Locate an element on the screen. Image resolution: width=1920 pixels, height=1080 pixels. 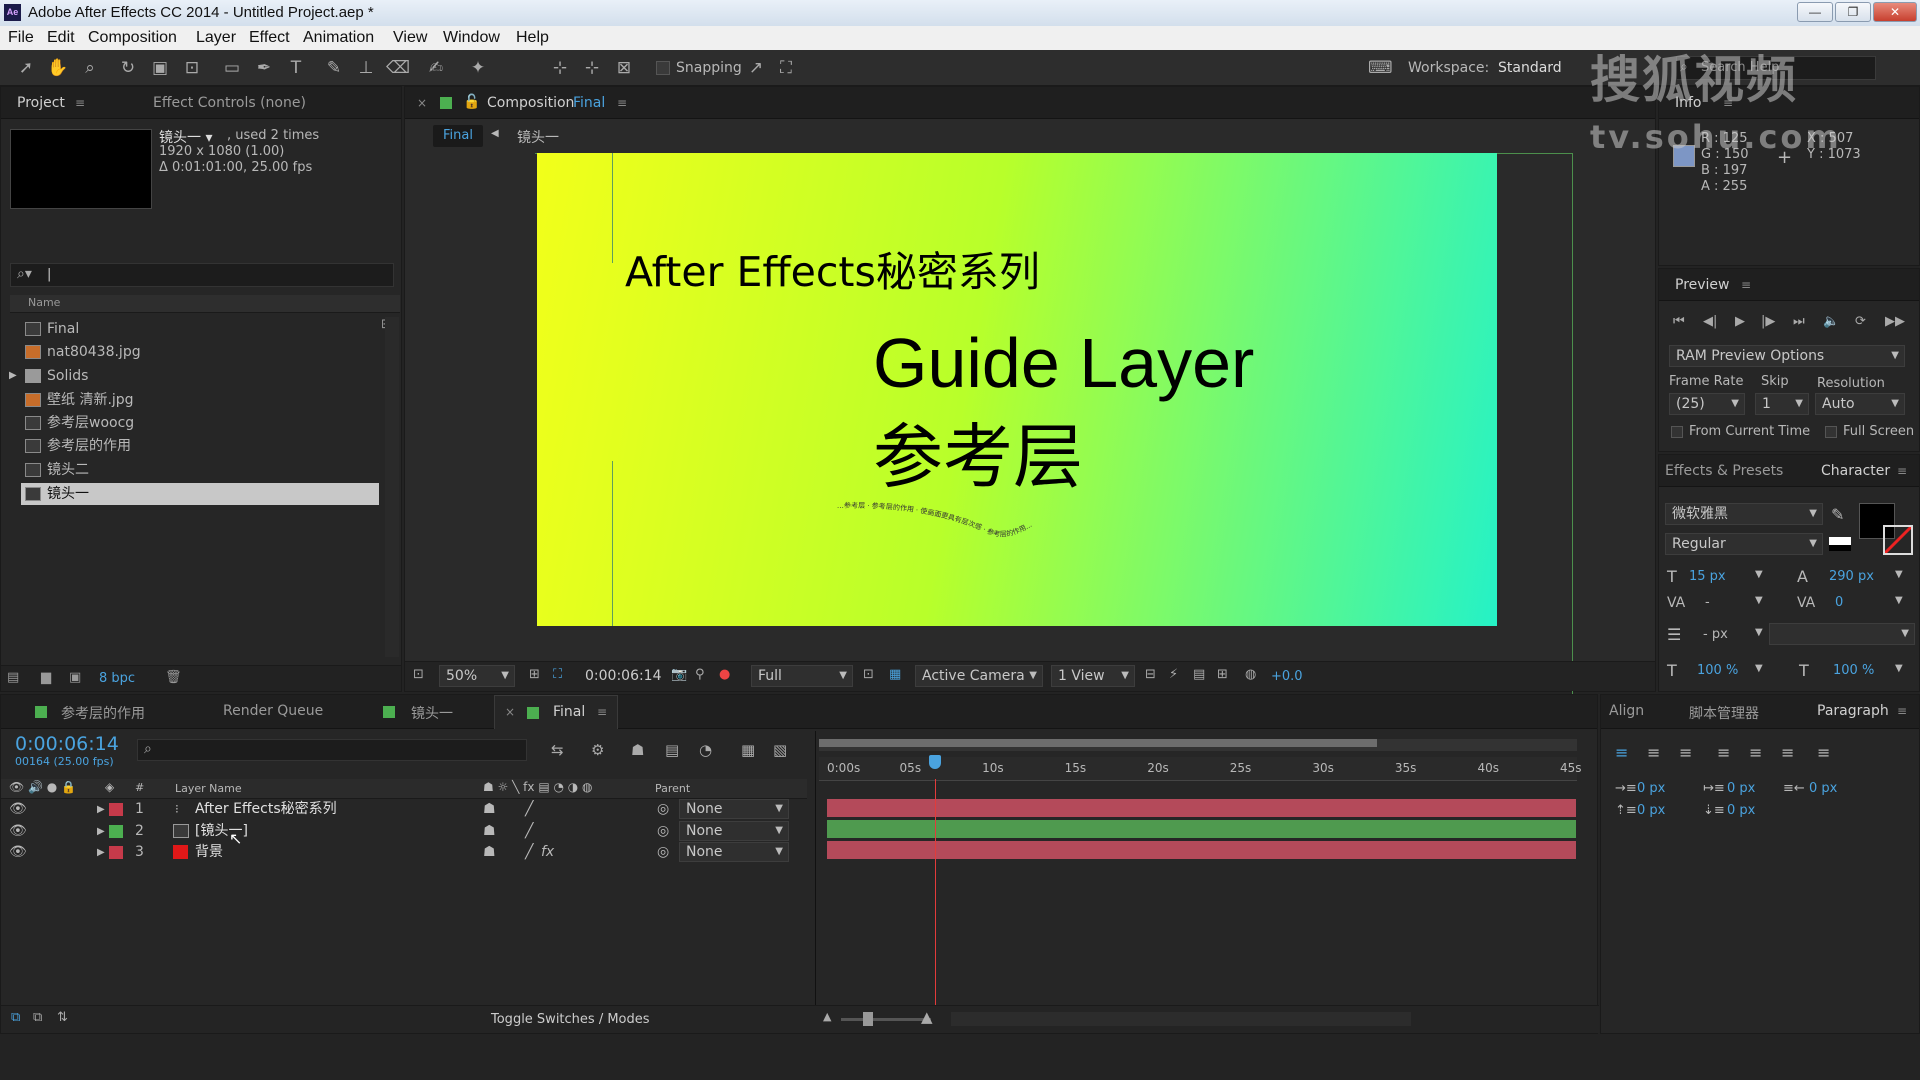
region-of-interest-icon: ⊡ is located at coordinates (868, 674).